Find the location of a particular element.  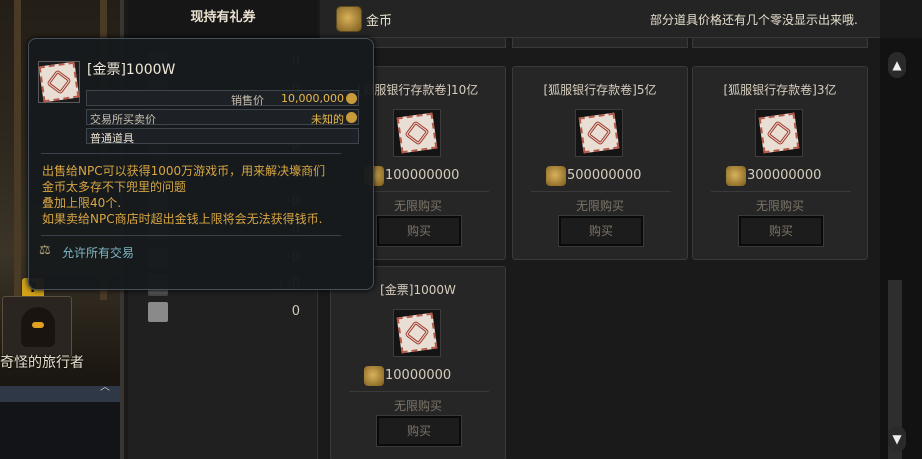

item-price: 500000000 is located at coordinates (604, 175).